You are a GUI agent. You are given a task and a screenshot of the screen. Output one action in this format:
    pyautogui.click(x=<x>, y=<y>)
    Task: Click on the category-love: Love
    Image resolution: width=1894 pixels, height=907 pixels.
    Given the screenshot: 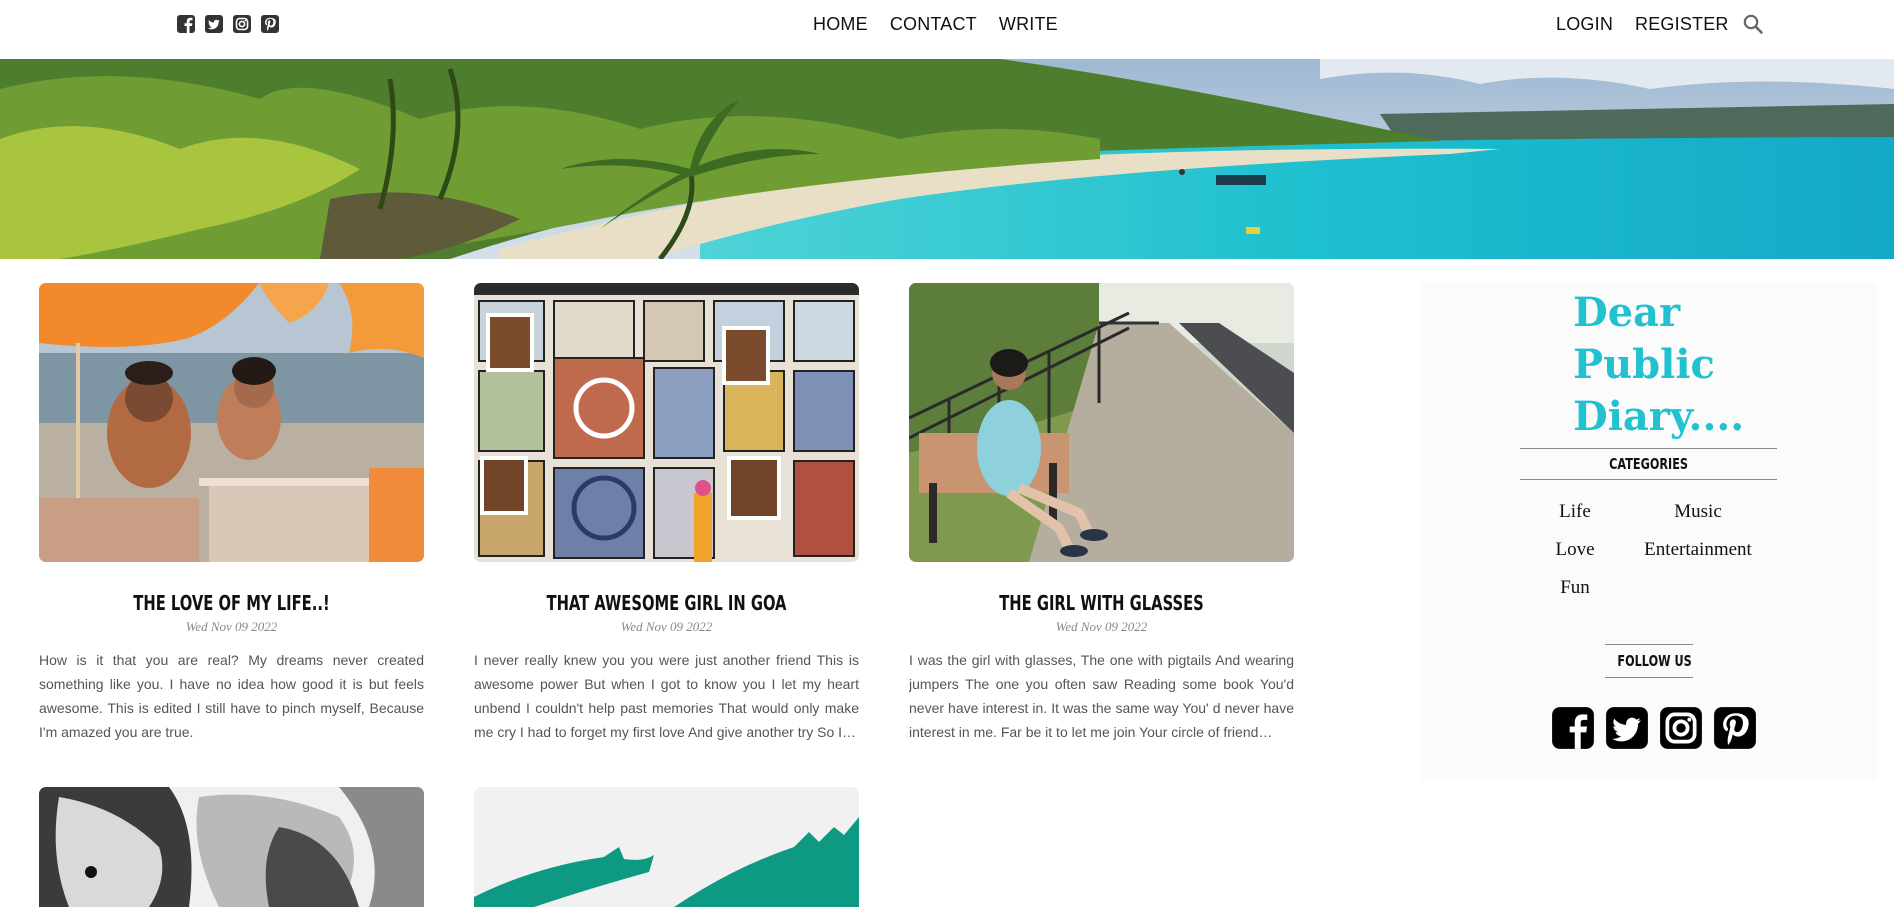 What is the action you would take?
    pyautogui.click(x=1574, y=550)
    